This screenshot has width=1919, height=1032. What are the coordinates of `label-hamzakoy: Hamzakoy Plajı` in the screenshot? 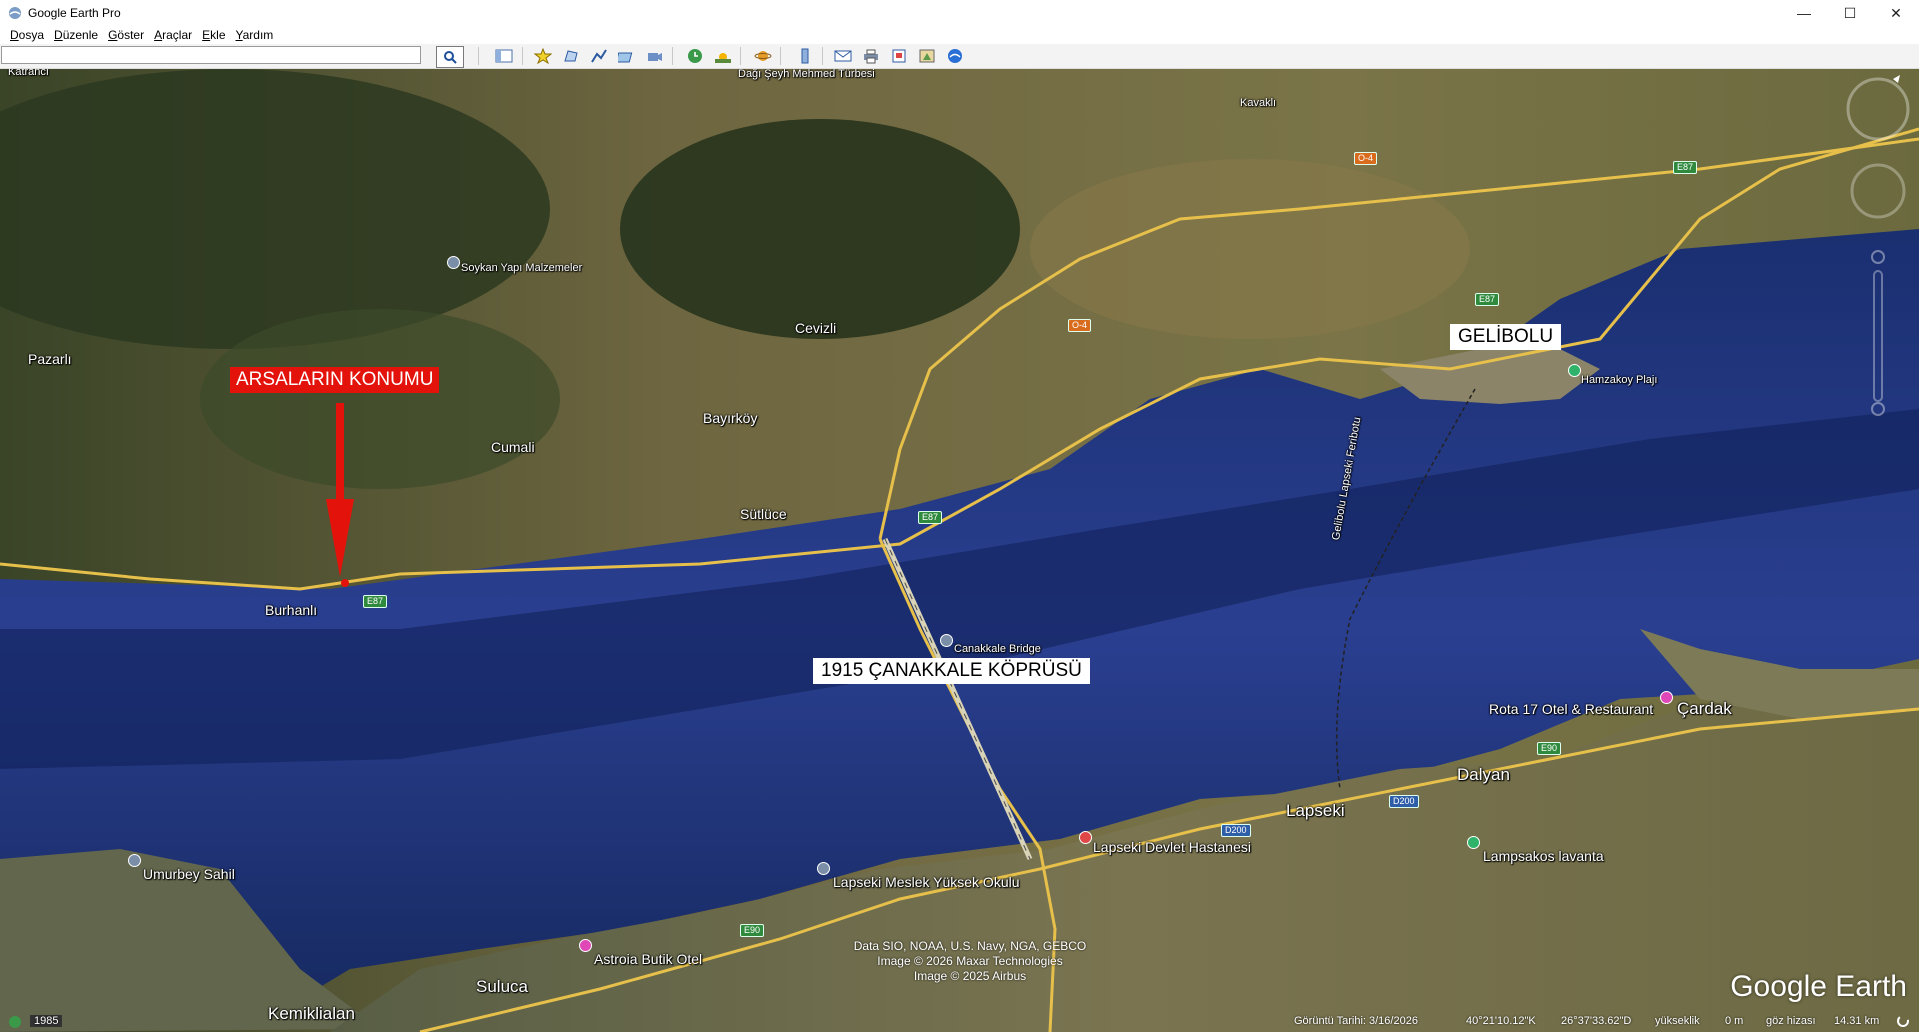 It's located at (1619, 380).